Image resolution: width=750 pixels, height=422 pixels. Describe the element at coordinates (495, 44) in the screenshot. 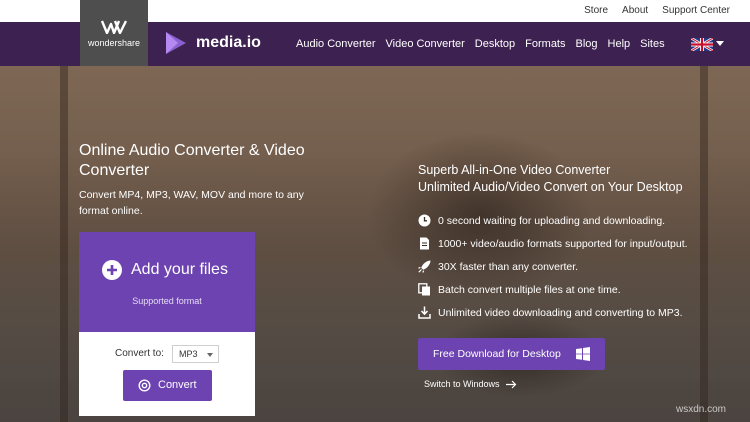

I see `nav-desktop: Desktop` at that location.